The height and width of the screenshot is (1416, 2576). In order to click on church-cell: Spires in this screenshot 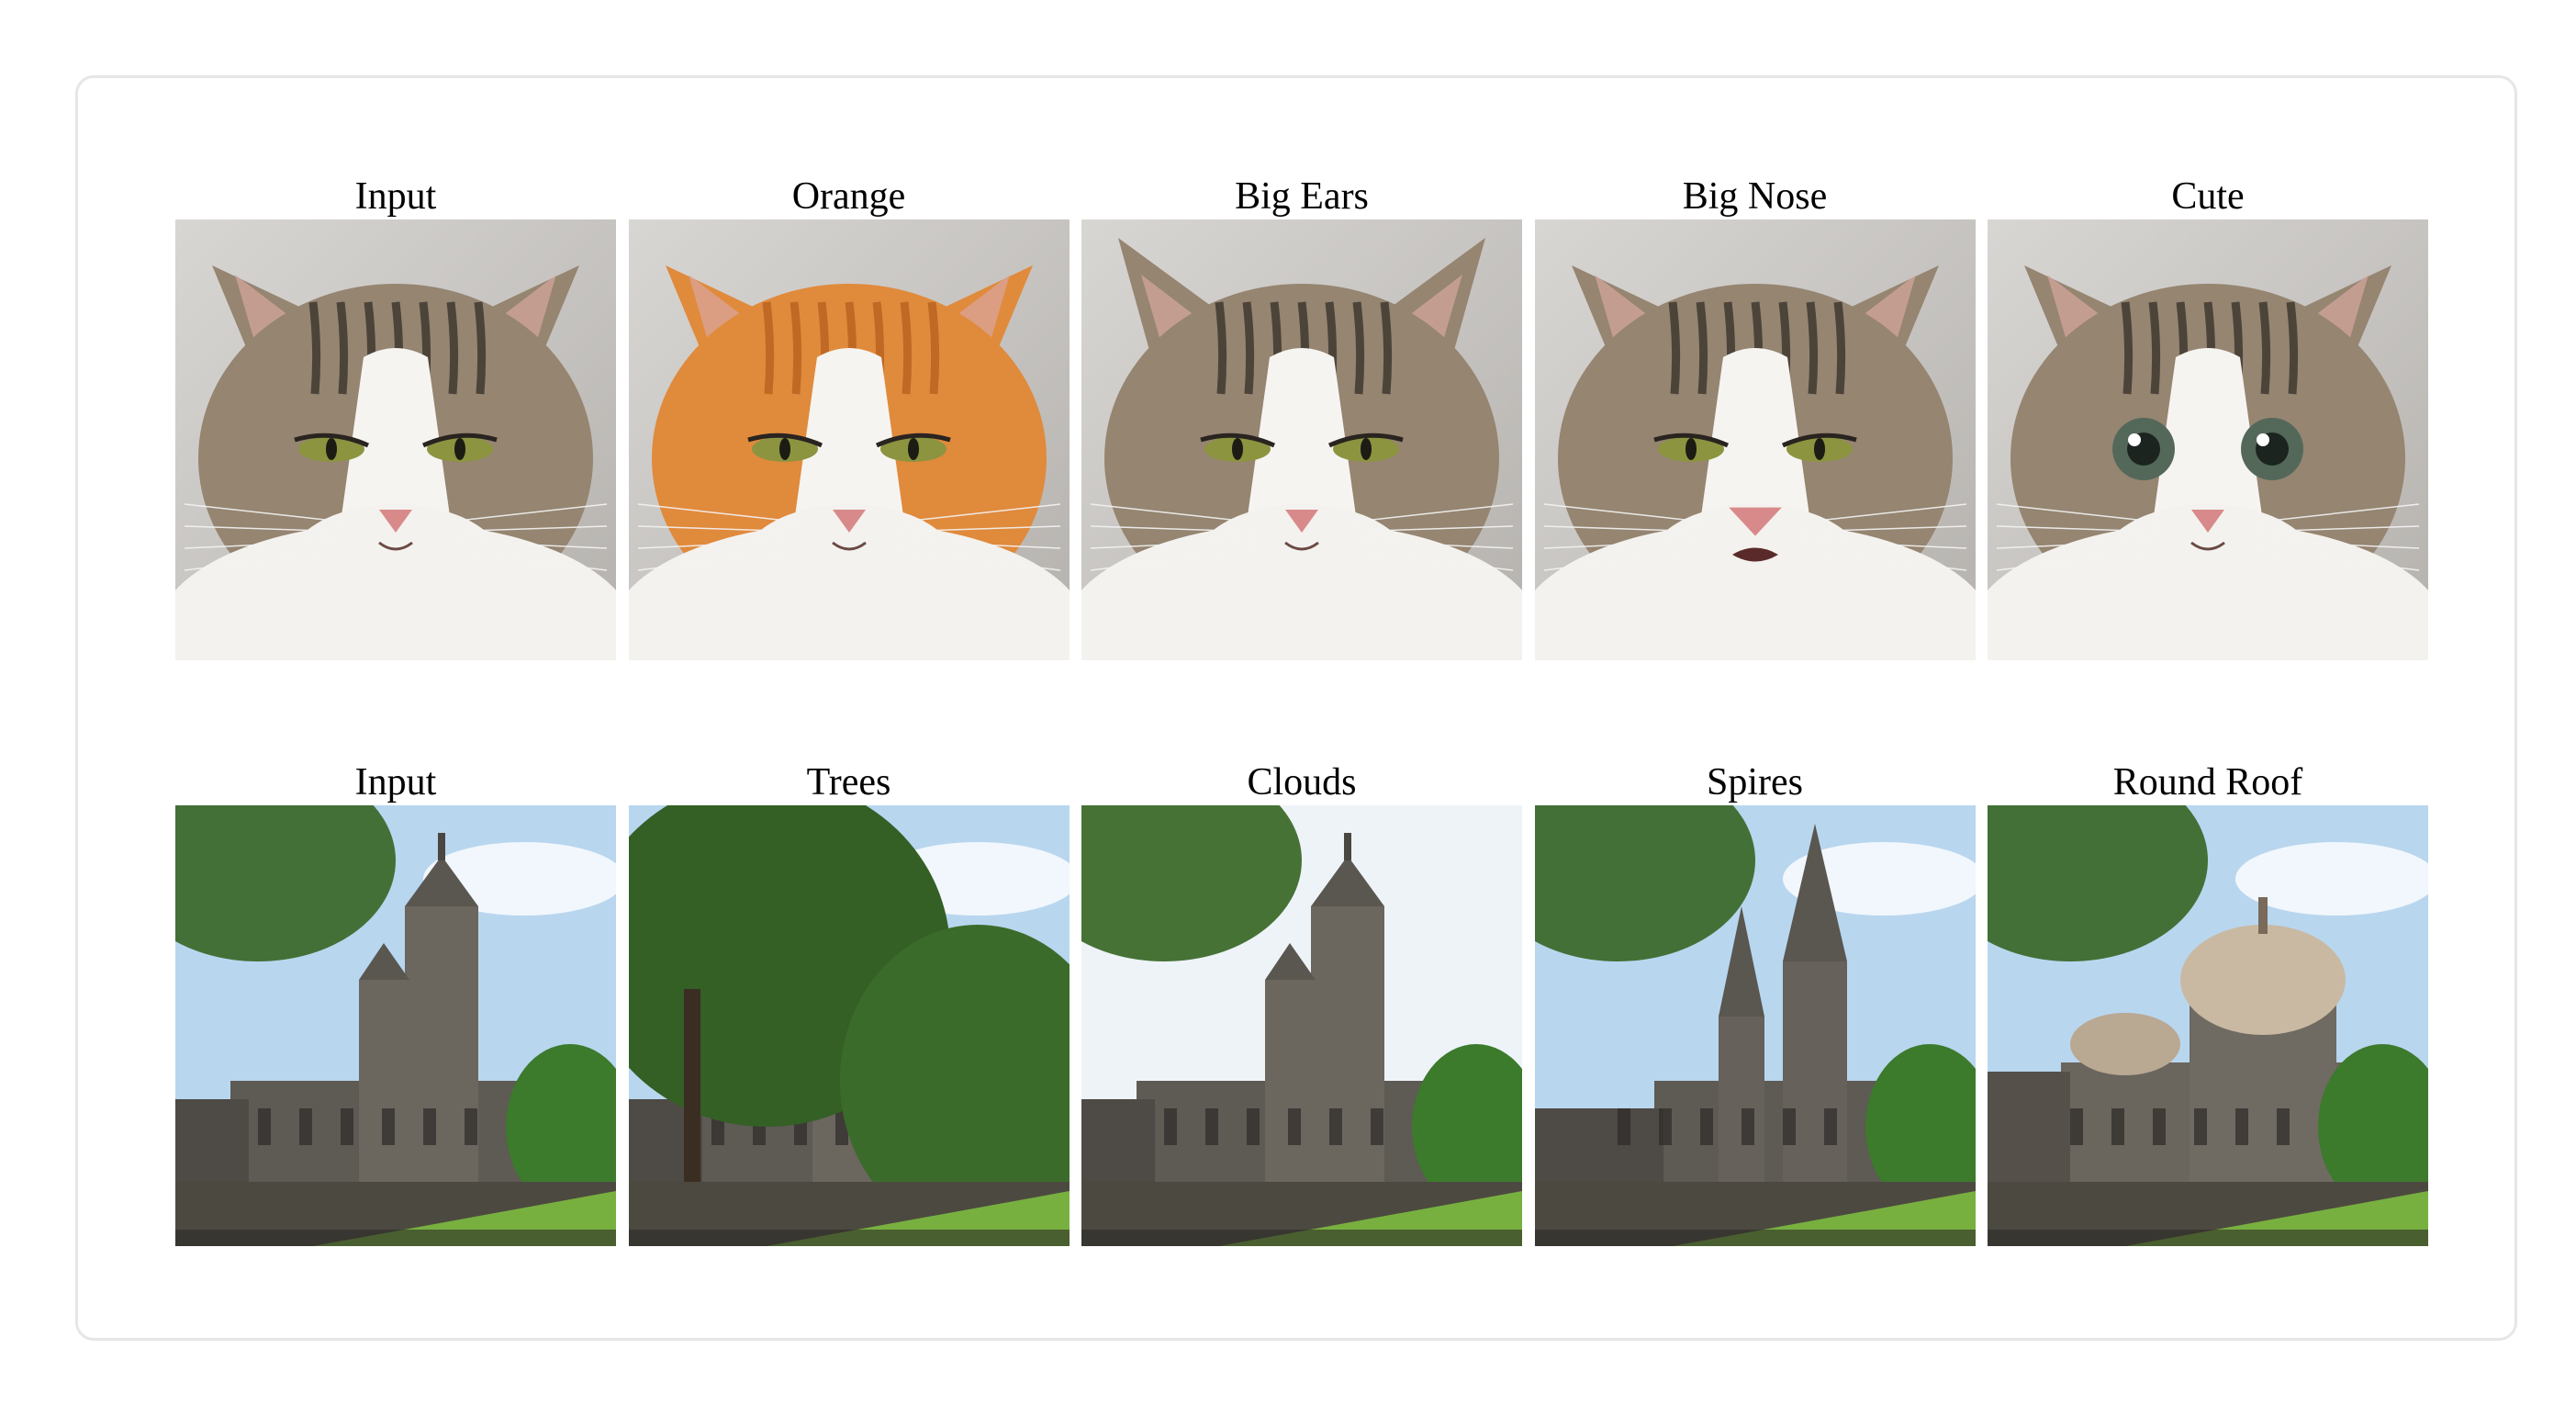, I will do `click(1755, 1002)`.